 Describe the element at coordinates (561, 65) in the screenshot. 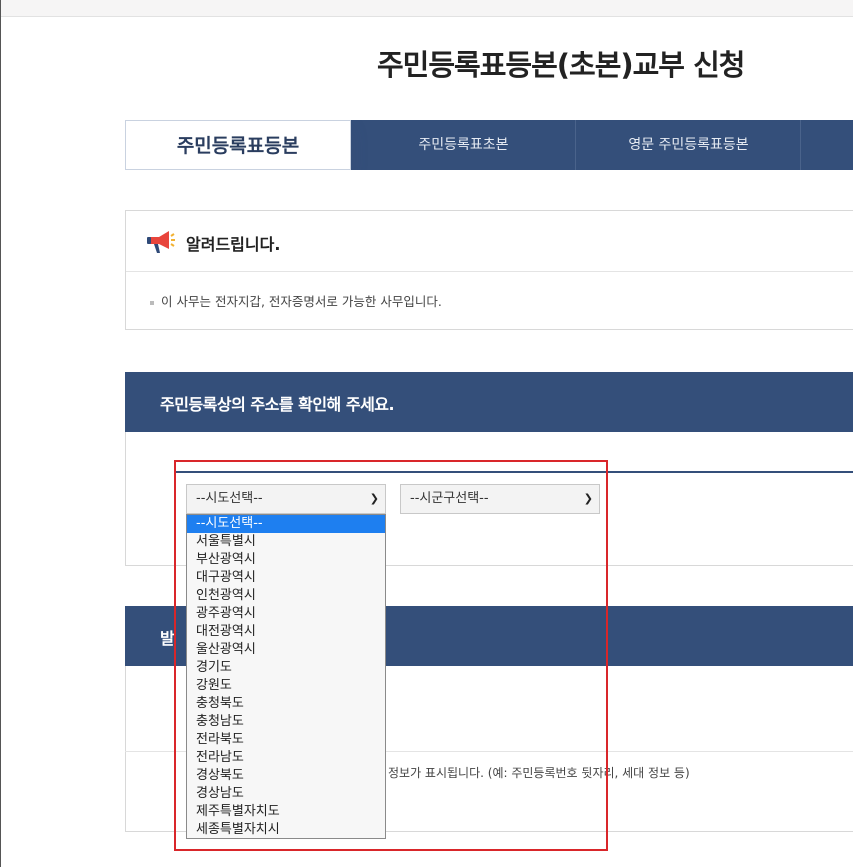

I see `page-title: 주민등록표등본(초본)교부 신청` at that location.